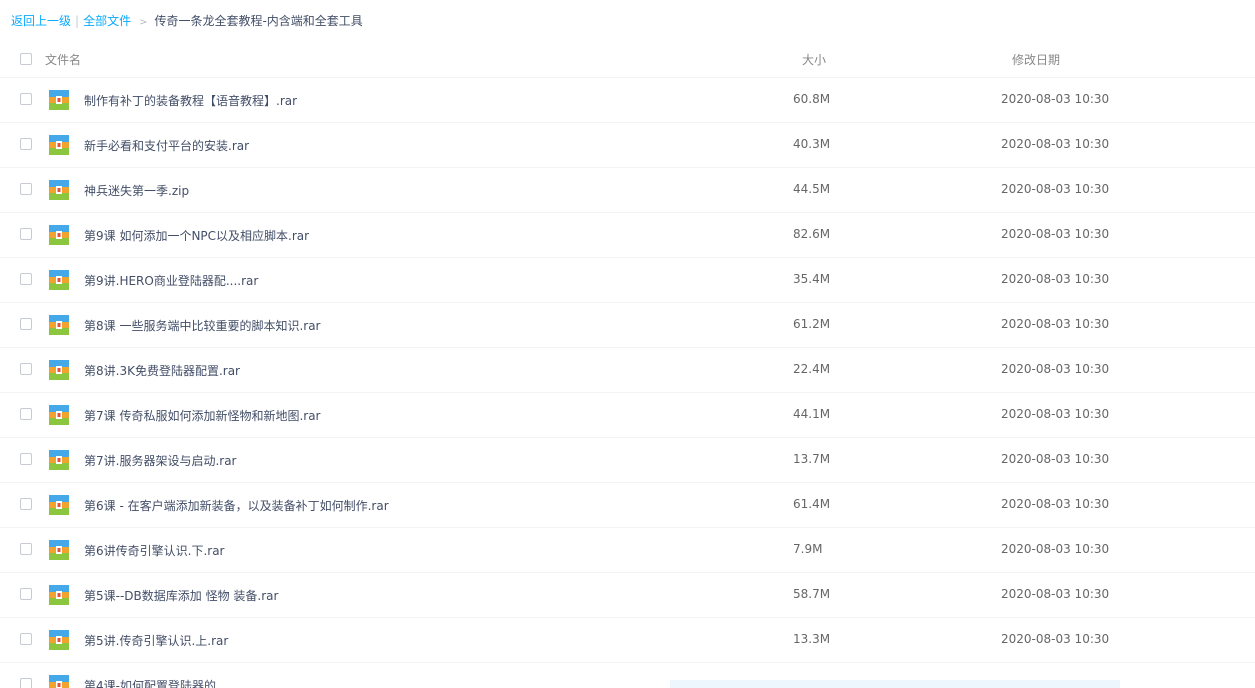 The width and height of the screenshot is (1255, 688). Describe the element at coordinates (202, 415) in the screenshot. I see `file-name: 第7课 传奇私服如何添加新怪物和新地图.rar` at that location.